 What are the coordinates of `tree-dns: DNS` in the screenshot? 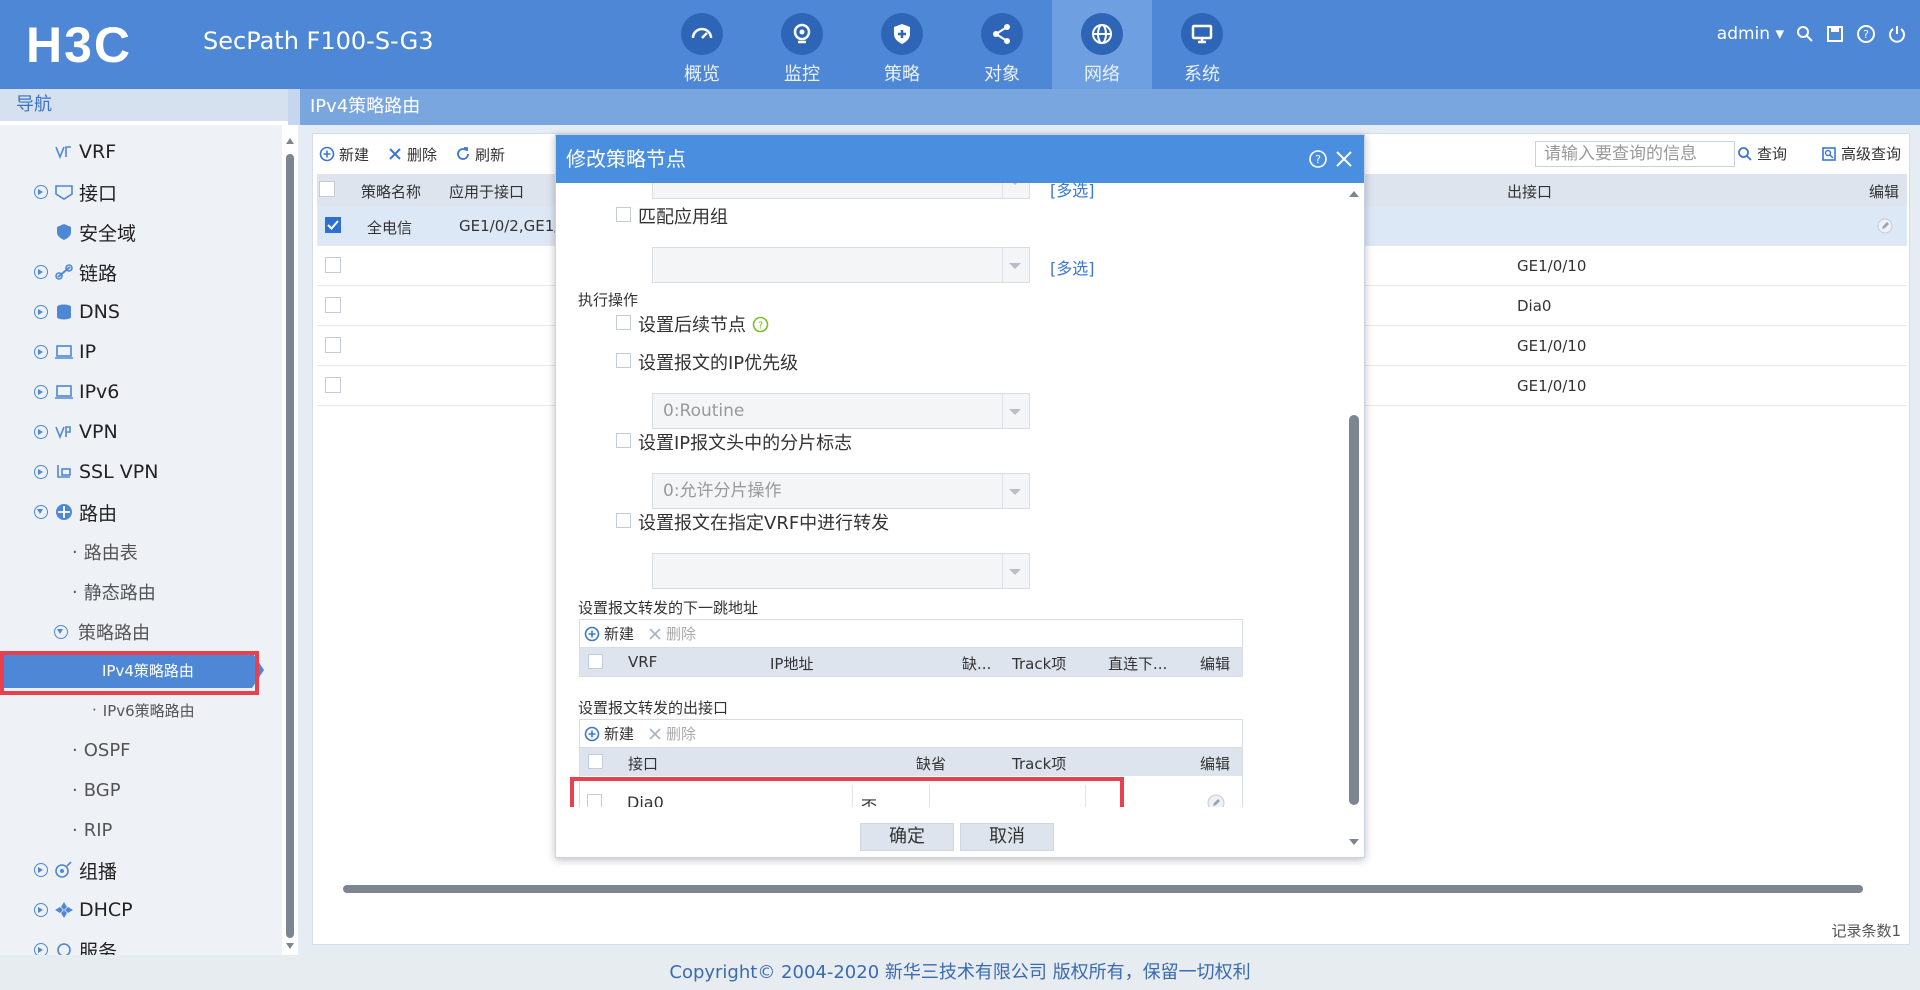 It's located at (77, 312).